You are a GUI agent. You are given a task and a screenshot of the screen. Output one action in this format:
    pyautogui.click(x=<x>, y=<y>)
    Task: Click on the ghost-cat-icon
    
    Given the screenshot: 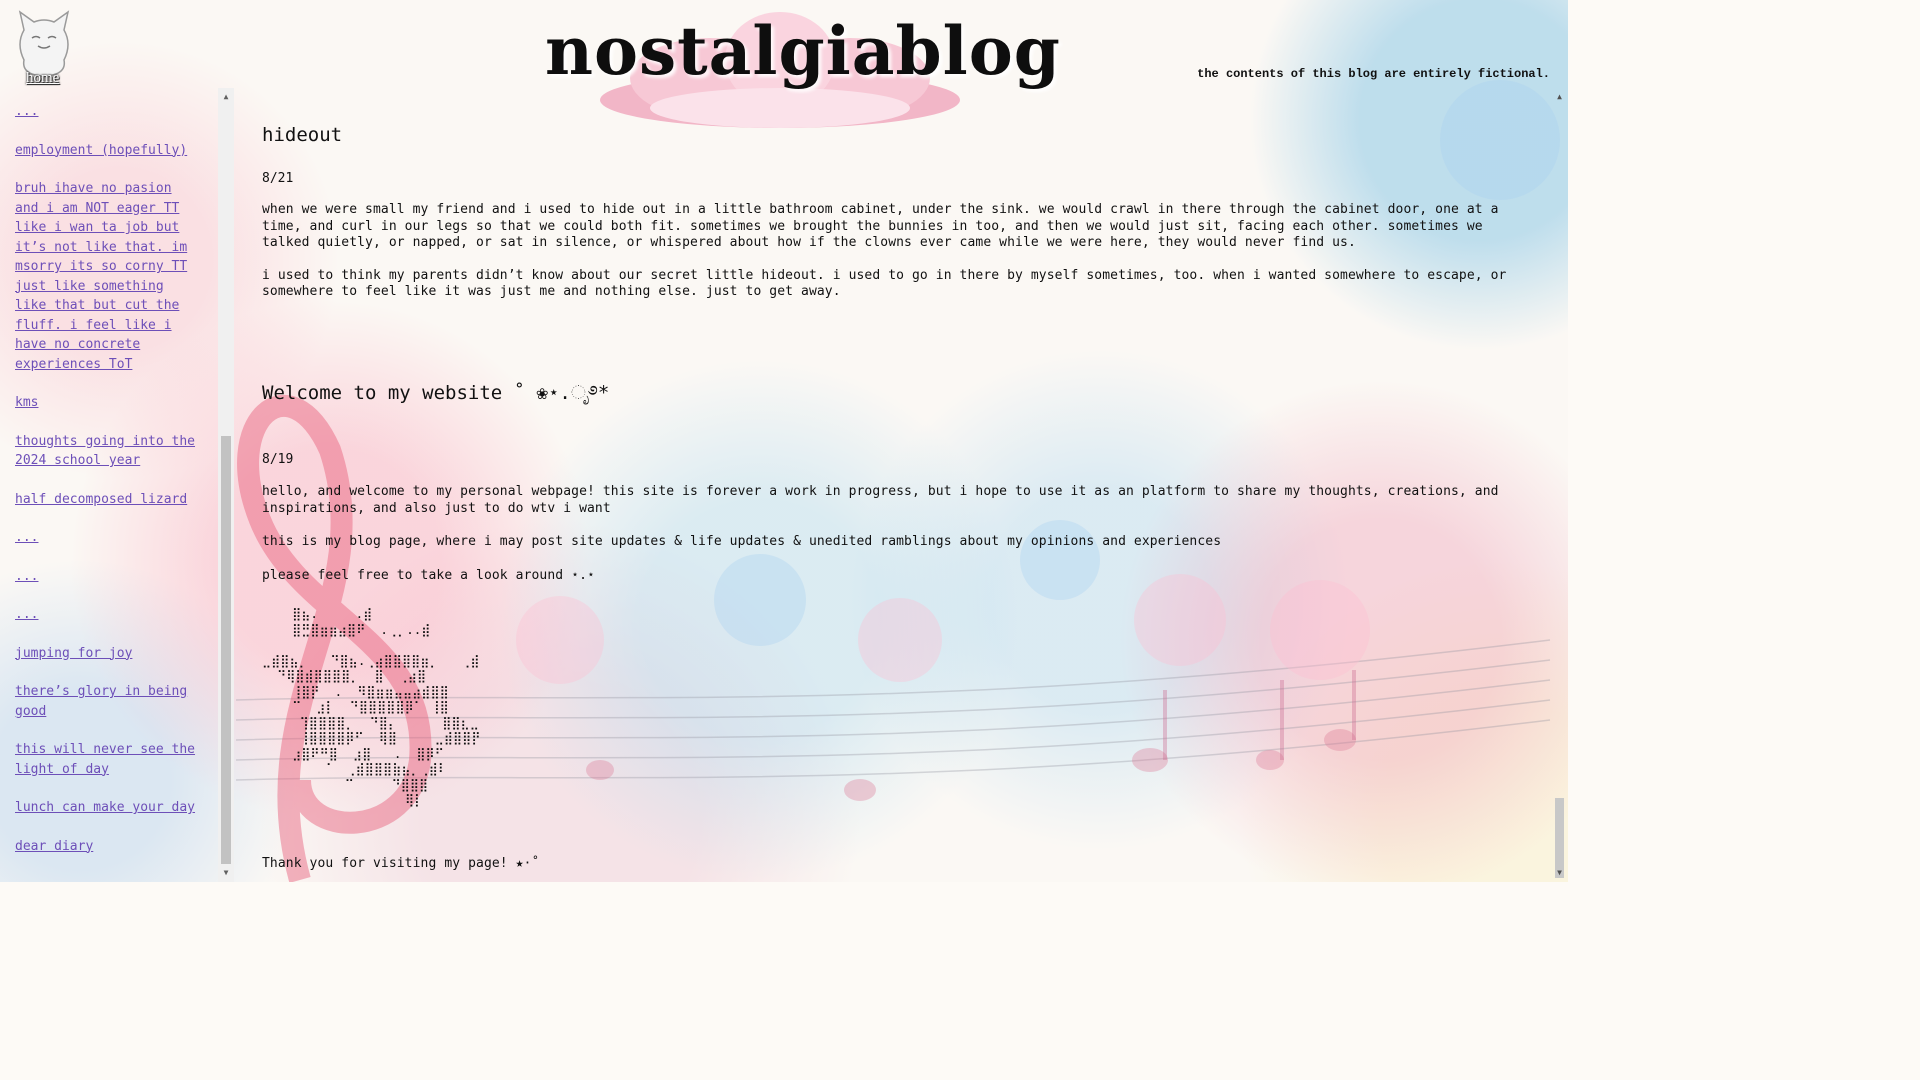 What is the action you would take?
    pyautogui.click(x=44, y=43)
    